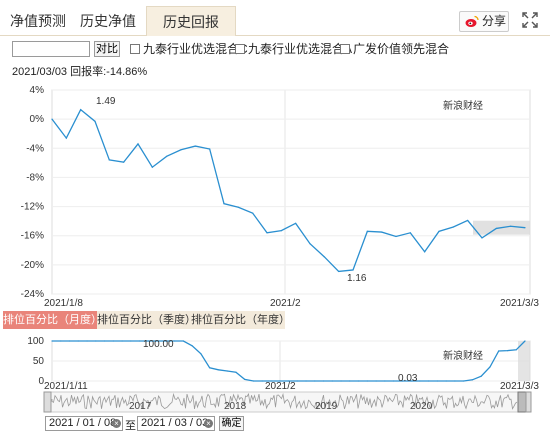 This screenshot has width=550, height=432. What do you see at coordinates (51, 49) in the screenshot?
I see `compare-input` at bounding box center [51, 49].